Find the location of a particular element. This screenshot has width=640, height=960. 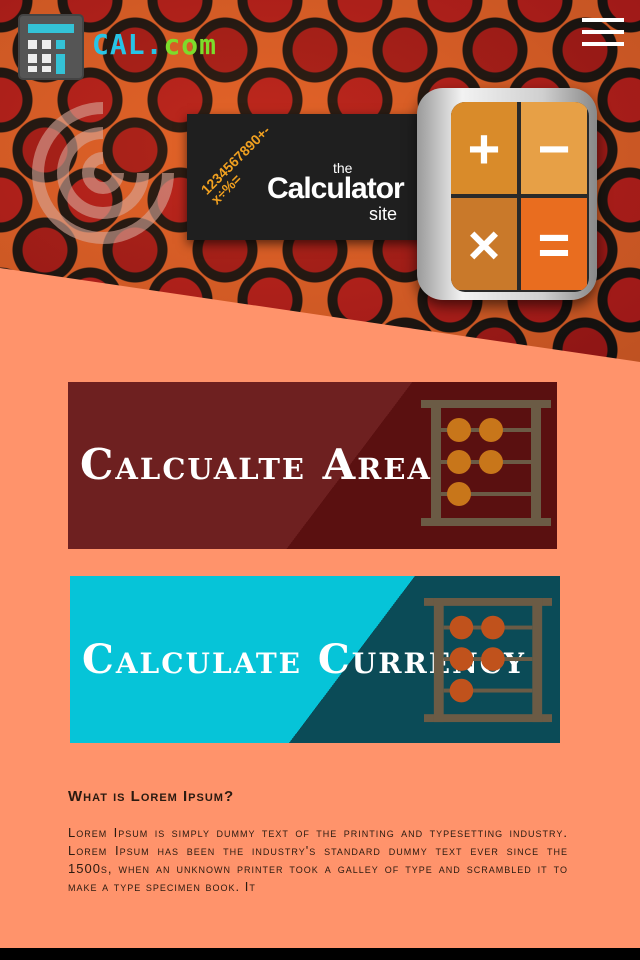

calculate-area-card: Calcualte Area is located at coordinates (312, 465).